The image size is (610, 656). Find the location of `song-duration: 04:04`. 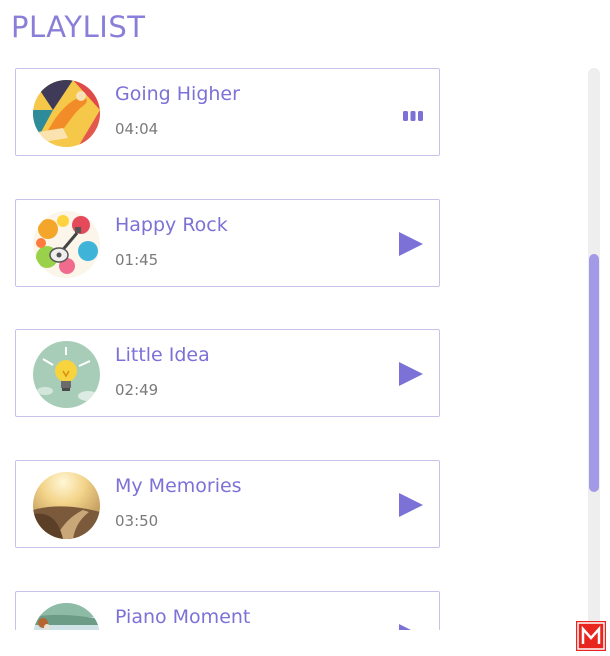

song-duration: 04:04 is located at coordinates (137, 129).